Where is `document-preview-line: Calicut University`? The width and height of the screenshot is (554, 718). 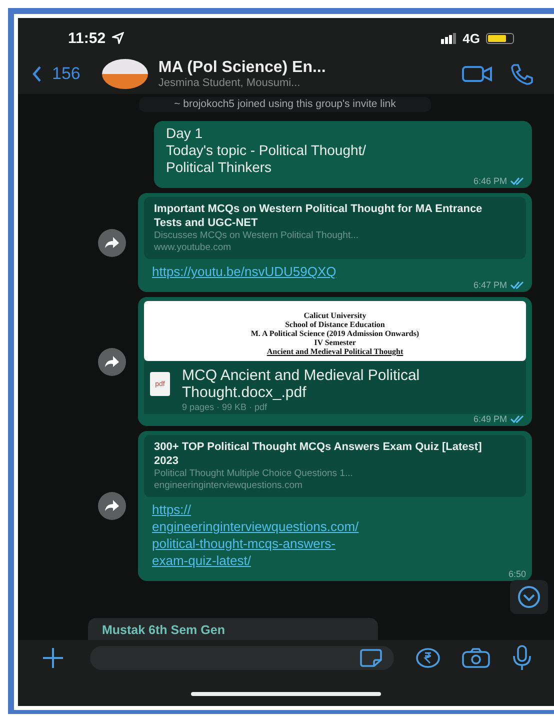 document-preview-line: Calicut University is located at coordinates (335, 315).